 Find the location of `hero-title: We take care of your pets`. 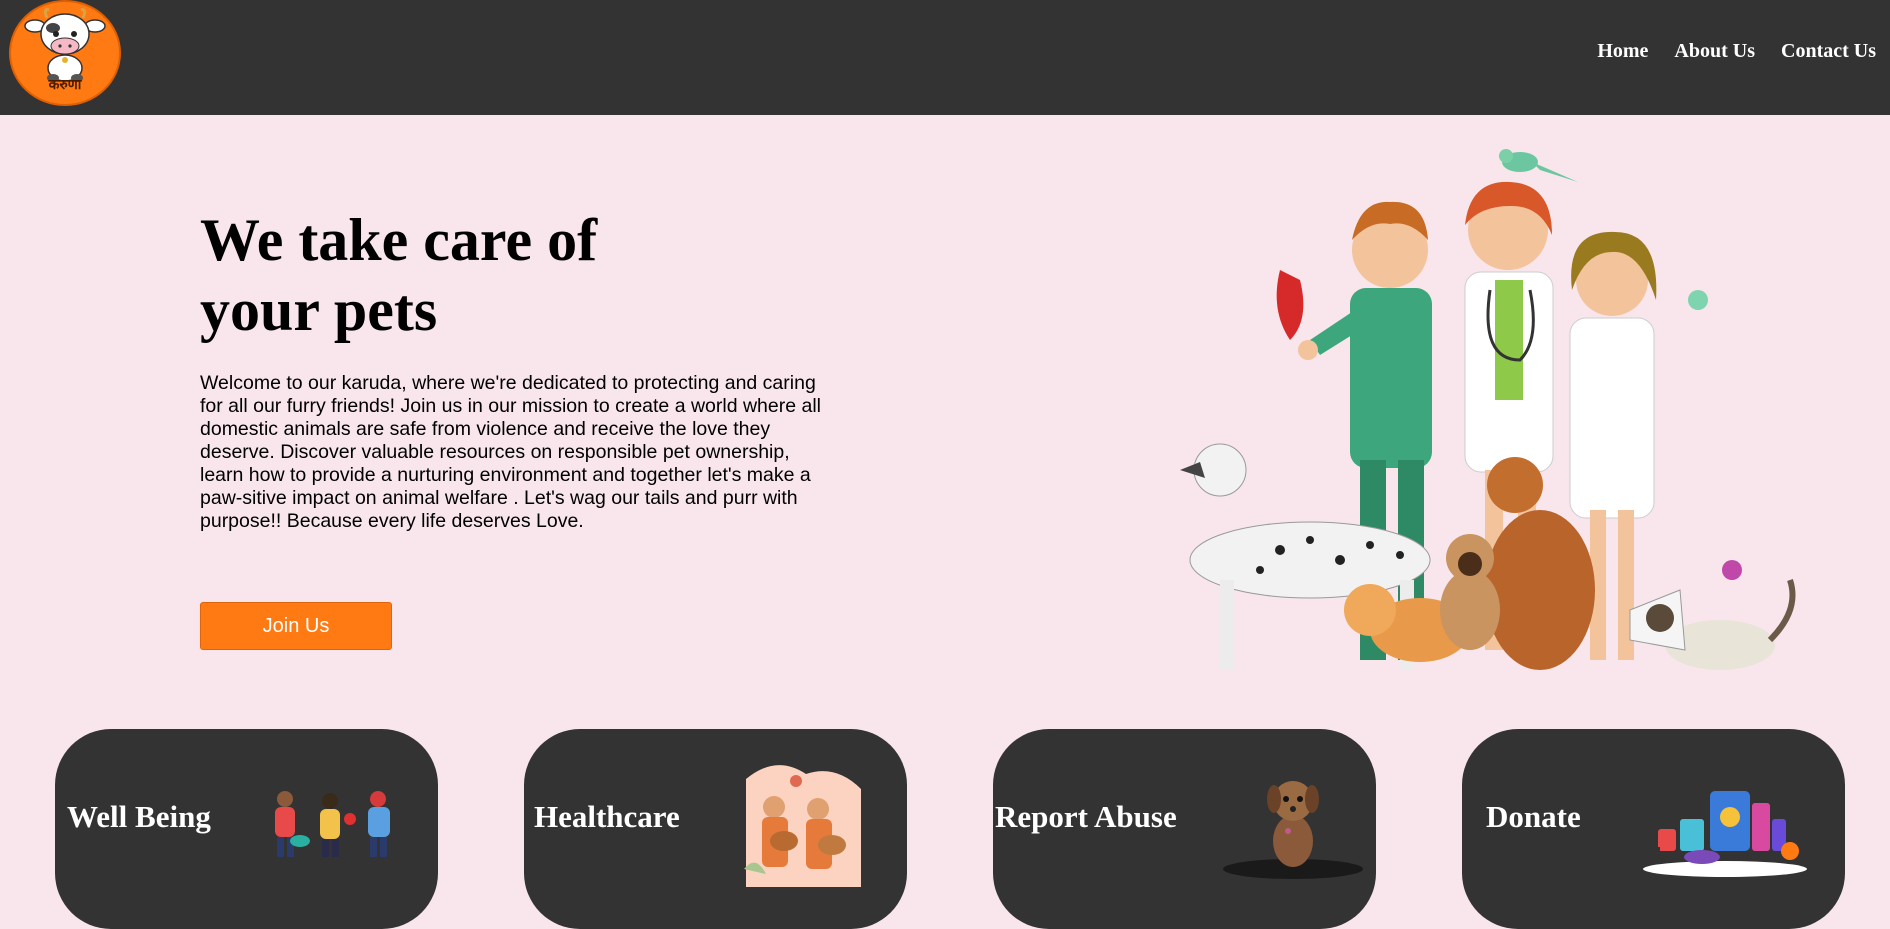

hero-title: We take care of your pets is located at coordinates (399, 275).